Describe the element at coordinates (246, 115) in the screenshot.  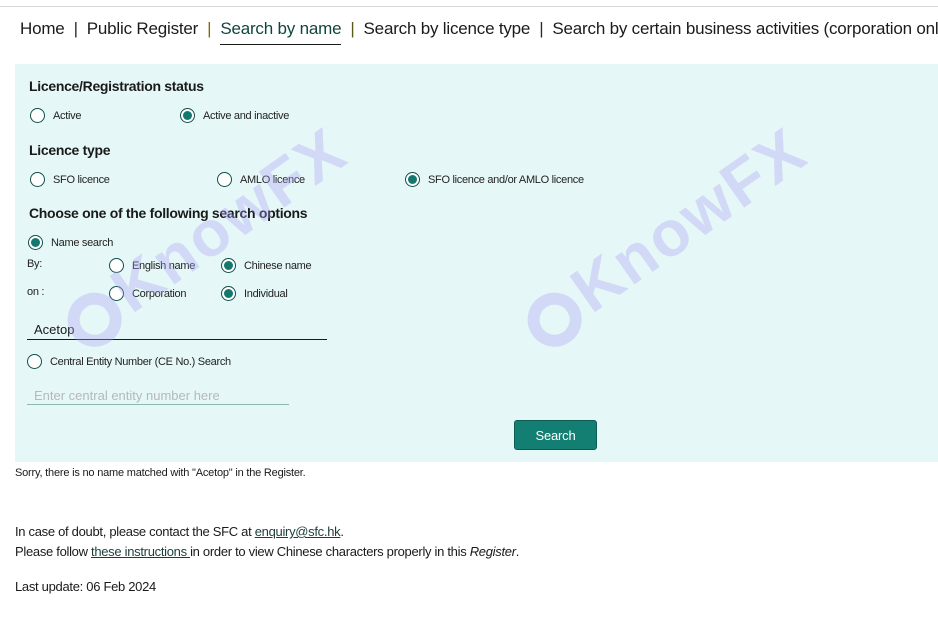
I see `radio-label: Active and inactive` at that location.